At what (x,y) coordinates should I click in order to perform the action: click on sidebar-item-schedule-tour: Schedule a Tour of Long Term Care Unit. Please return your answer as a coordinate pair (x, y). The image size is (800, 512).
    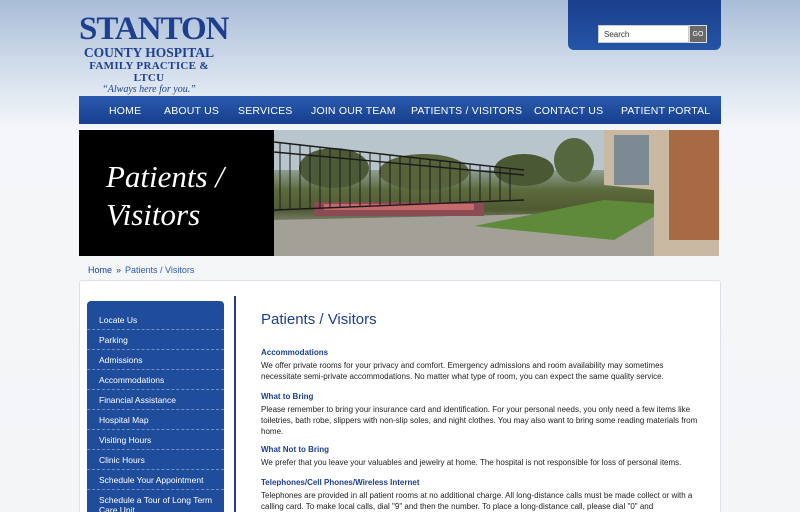
    Looking at the image, I should click on (155, 501).